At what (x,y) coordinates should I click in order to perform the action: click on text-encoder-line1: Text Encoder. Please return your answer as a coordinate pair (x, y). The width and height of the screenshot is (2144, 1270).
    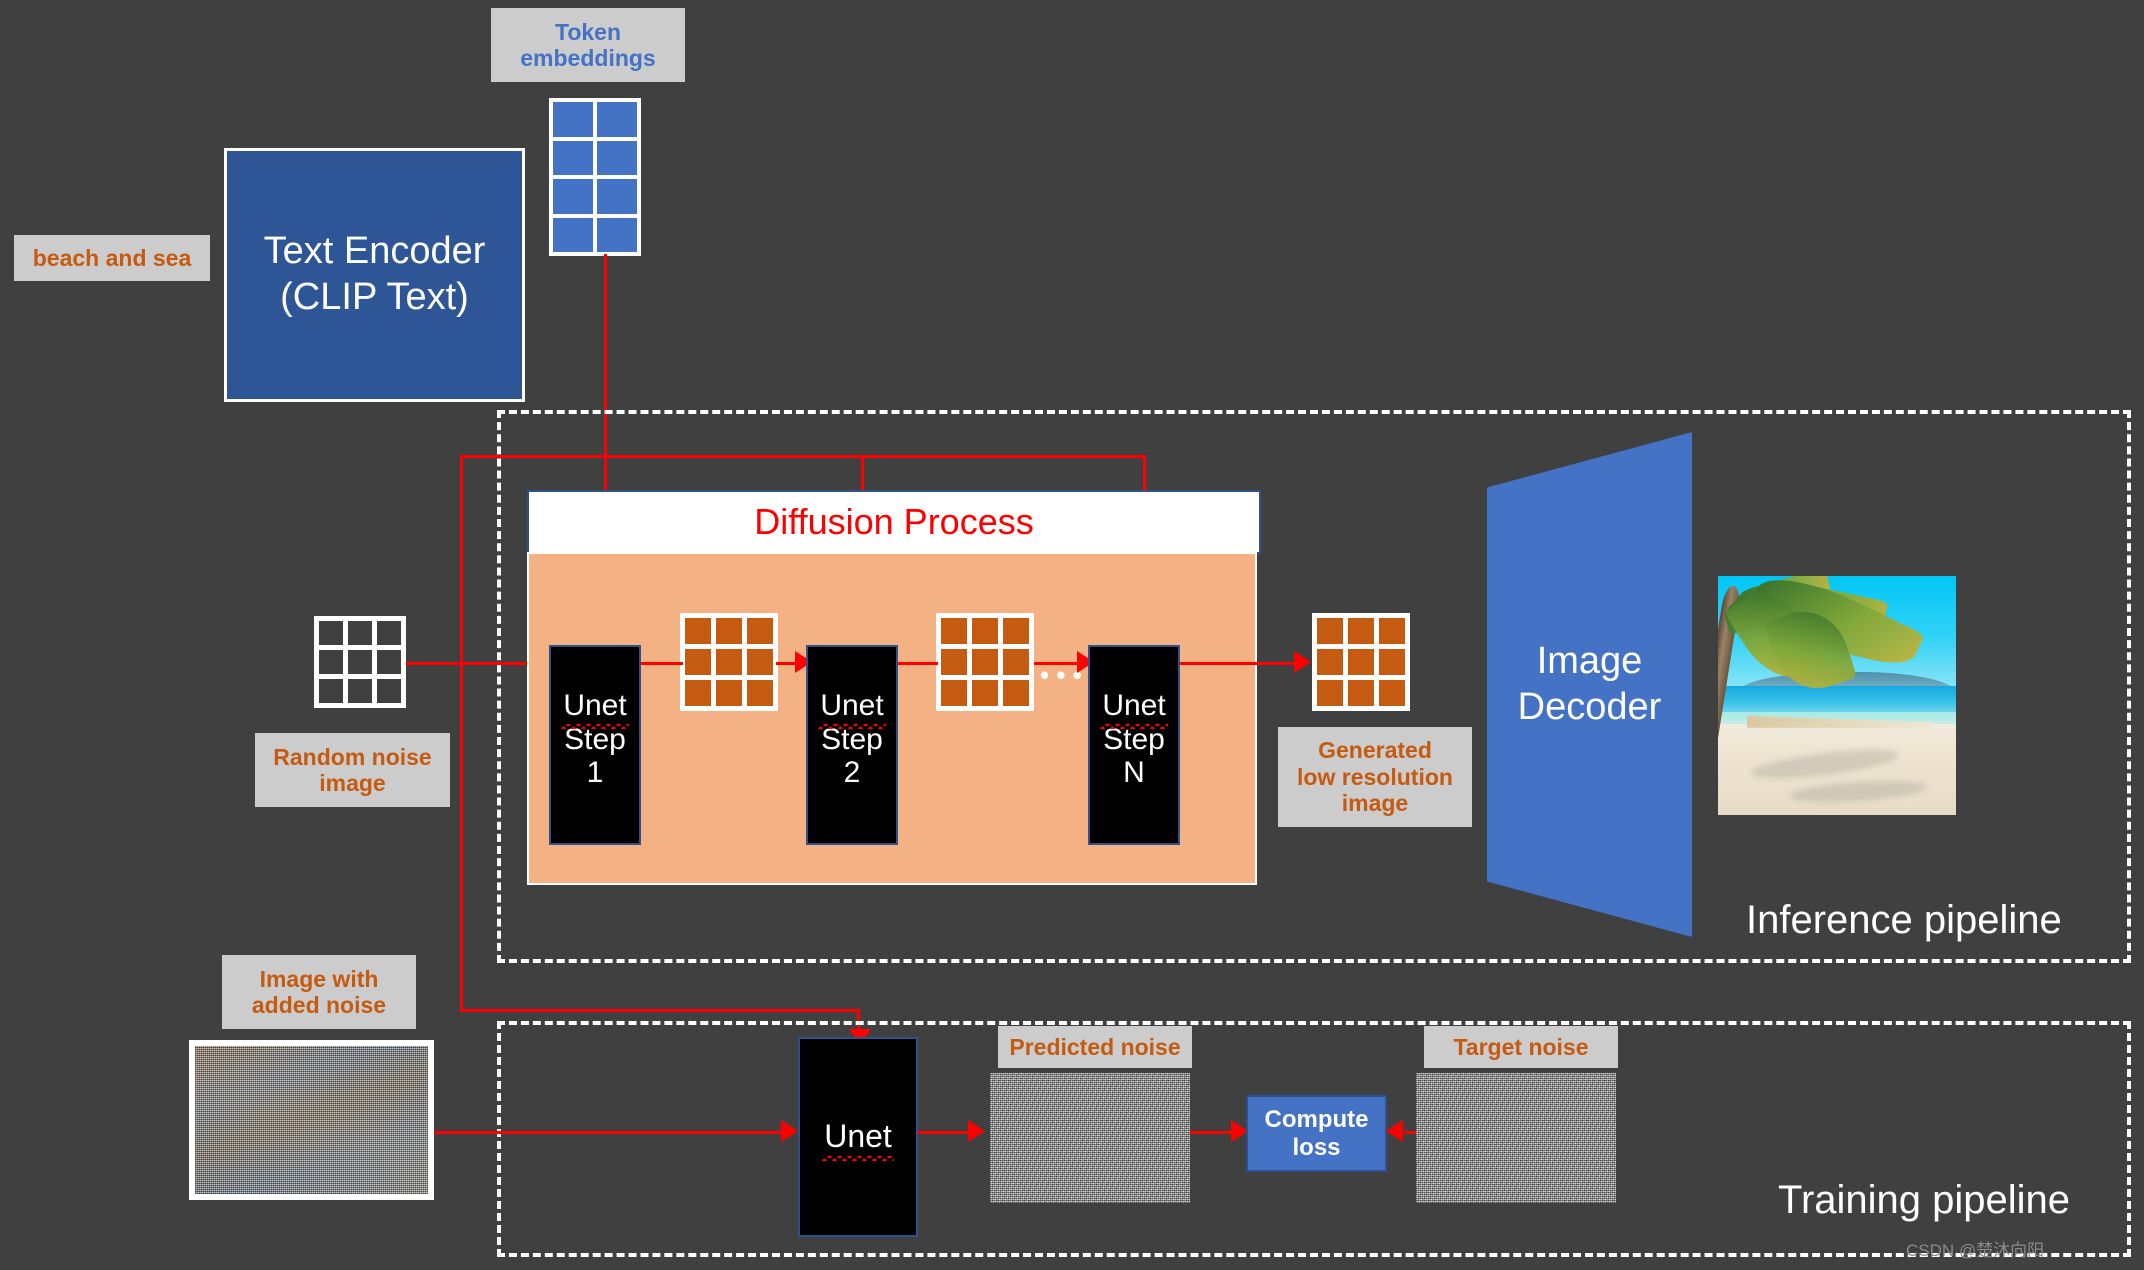
    Looking at the image, I should click on (374, 251).